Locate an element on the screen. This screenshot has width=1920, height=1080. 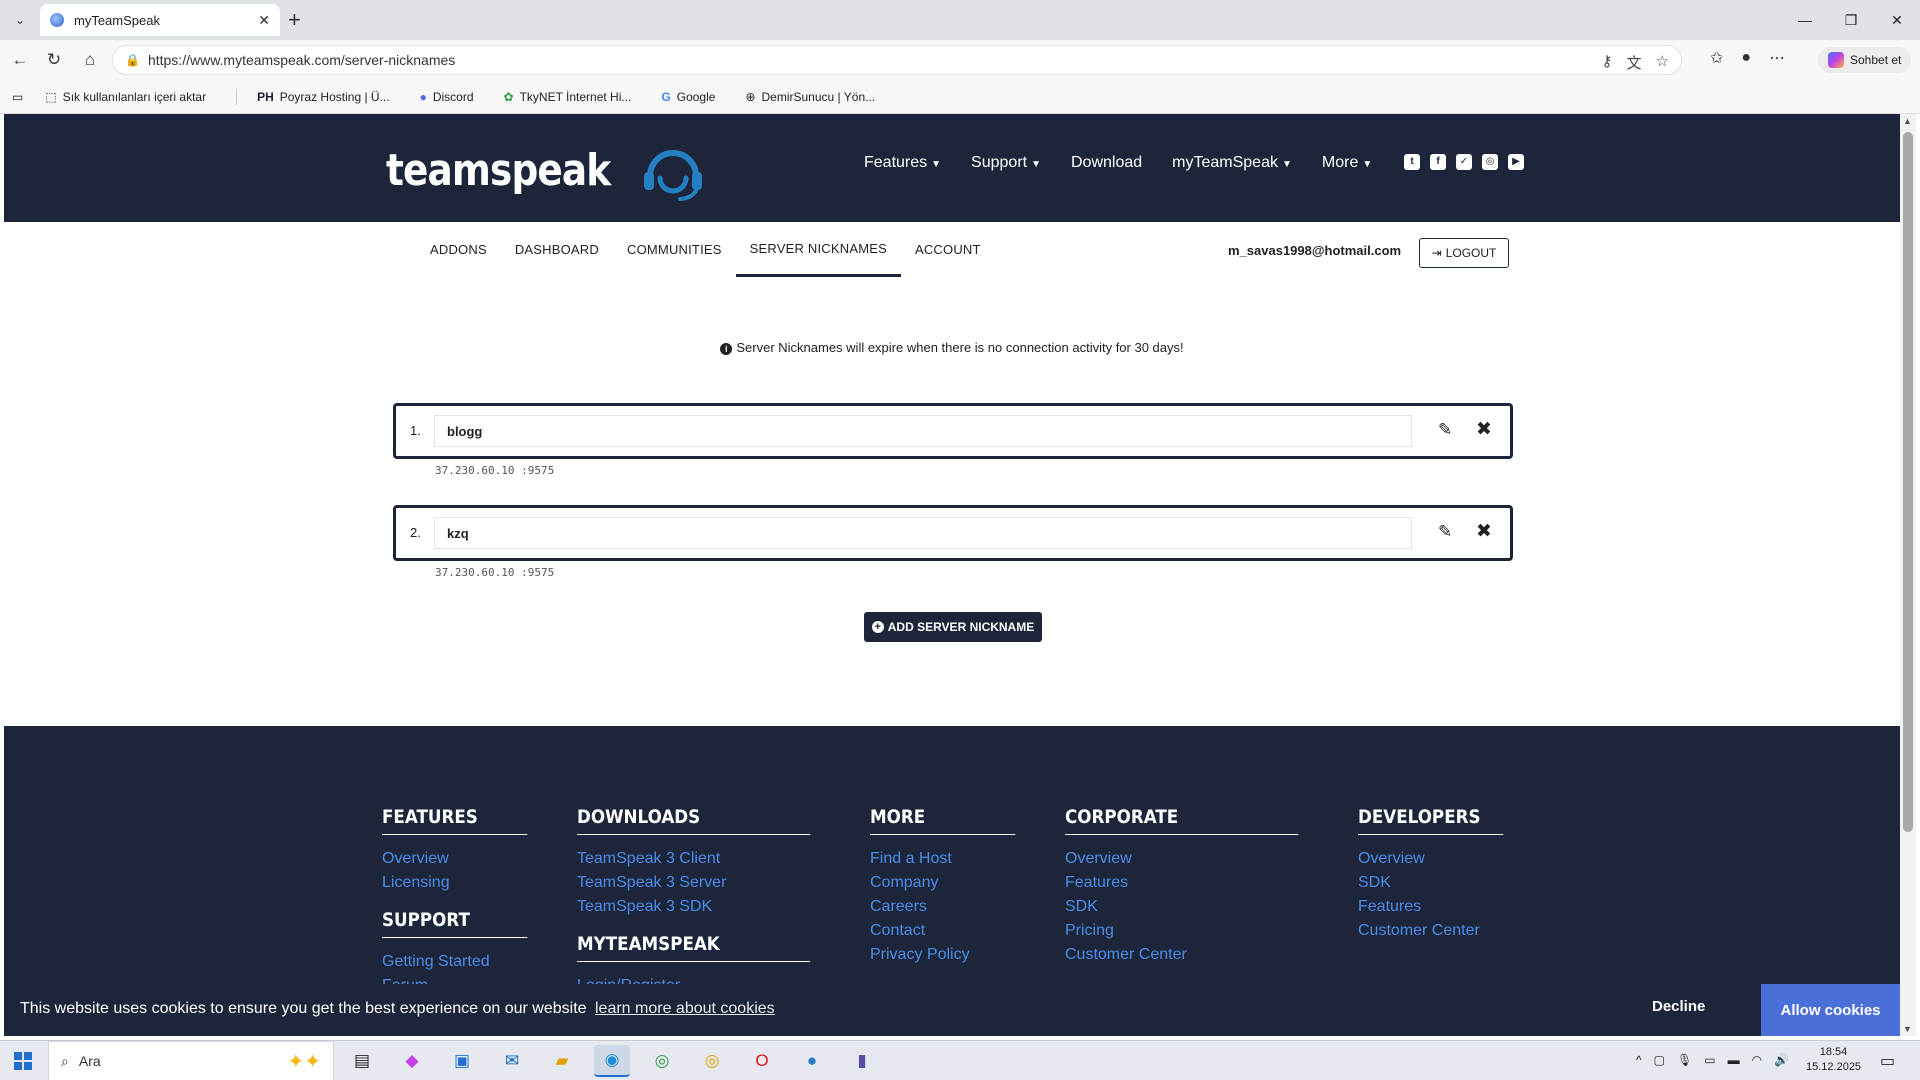
wifi-icon: ◠ is located at coordinates (1757, 1060).